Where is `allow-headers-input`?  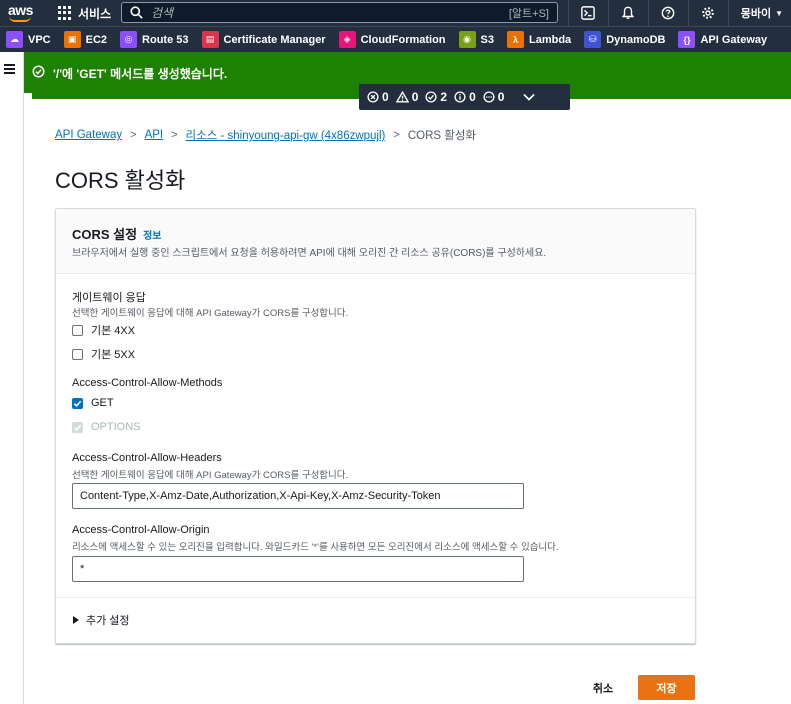 allow-headers-input is located at coordinates (298, 496).